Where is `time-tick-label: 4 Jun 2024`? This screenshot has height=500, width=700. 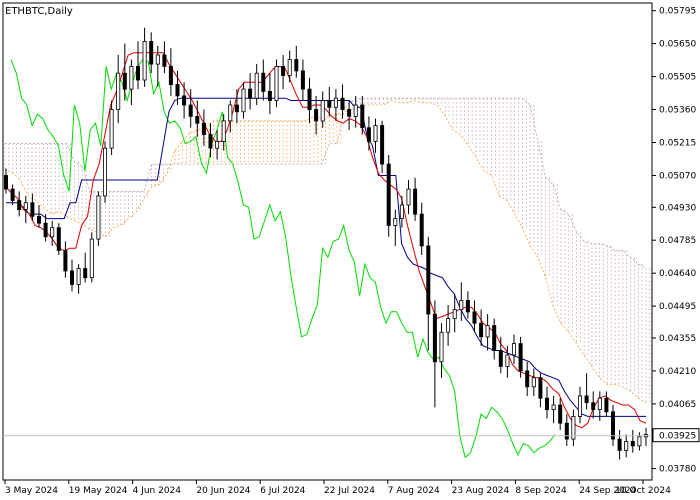 time-tick-label: 4 Jun 2024 is located at coordinates (157, 491).